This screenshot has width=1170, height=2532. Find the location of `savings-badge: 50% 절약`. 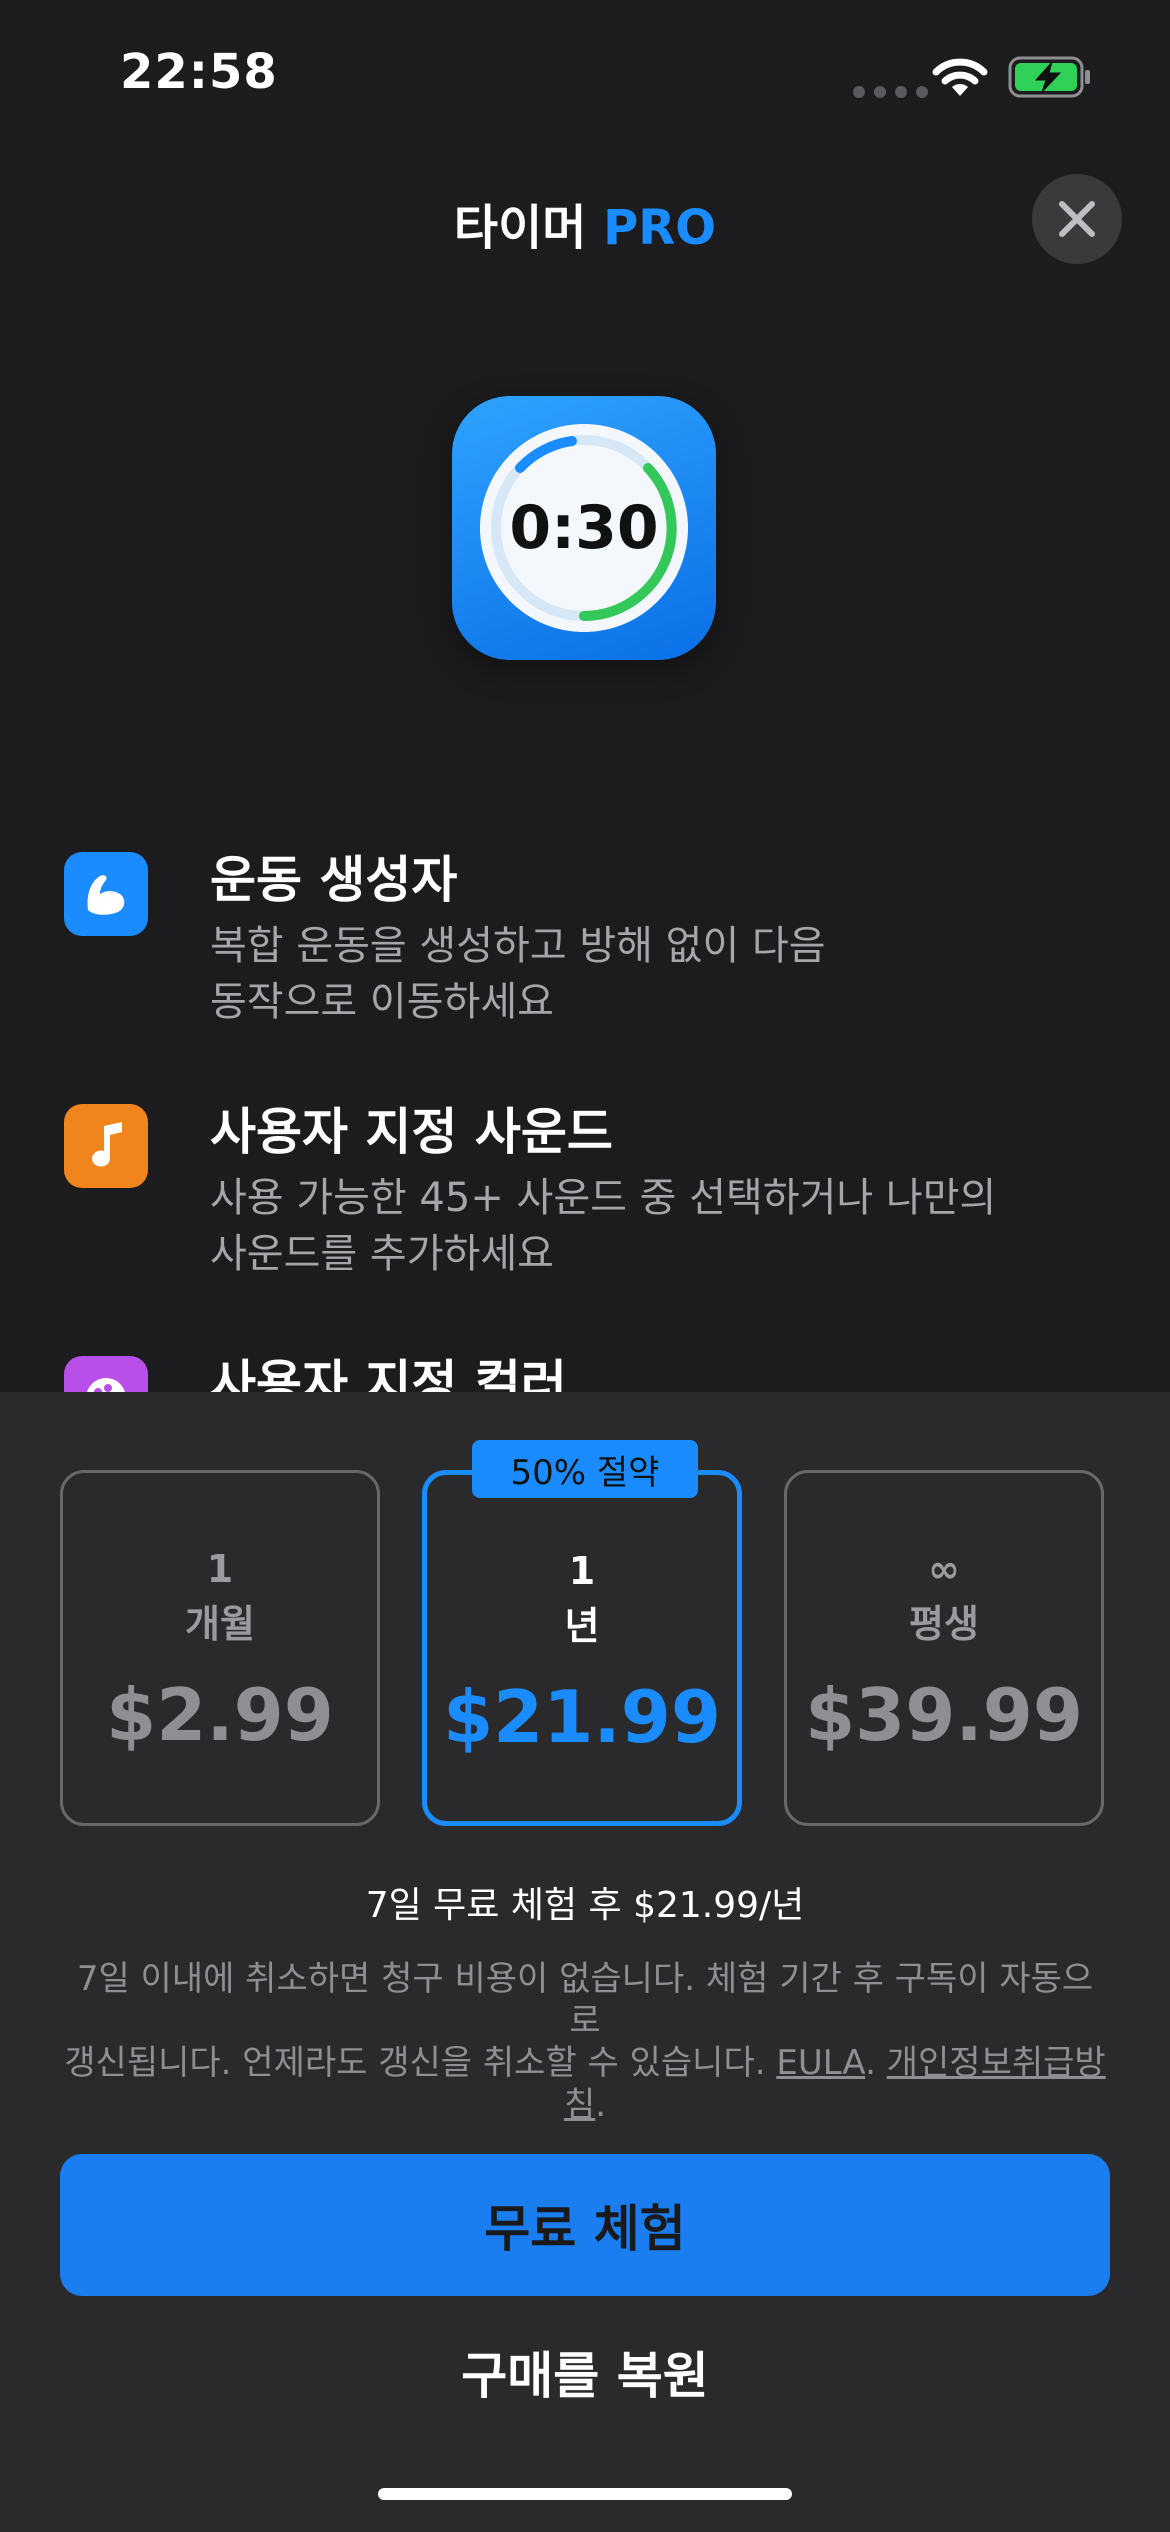

savings-badge: 50% 절약 is located at coordinates (585, 1469).